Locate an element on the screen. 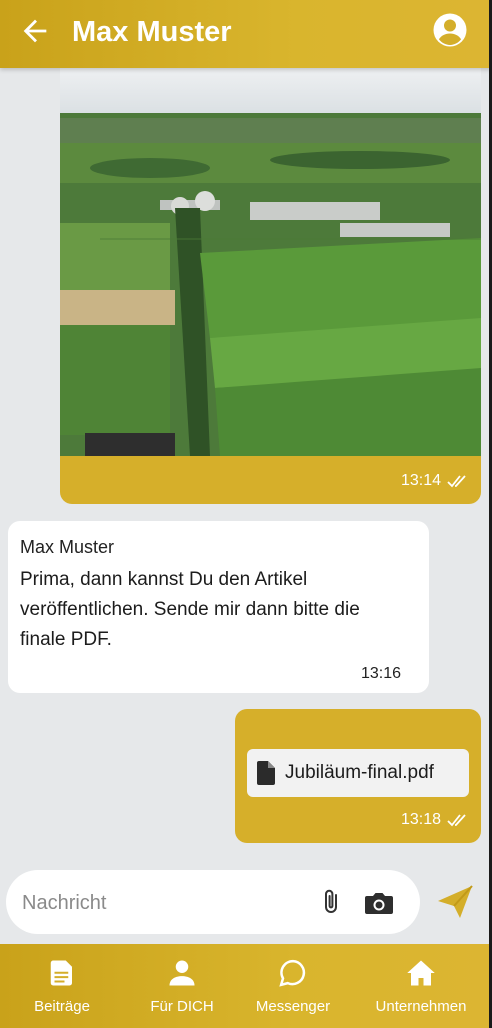 This screenshot has height=1028, width=492. app-bar: Max Muster is located at coordinates (246, 34).